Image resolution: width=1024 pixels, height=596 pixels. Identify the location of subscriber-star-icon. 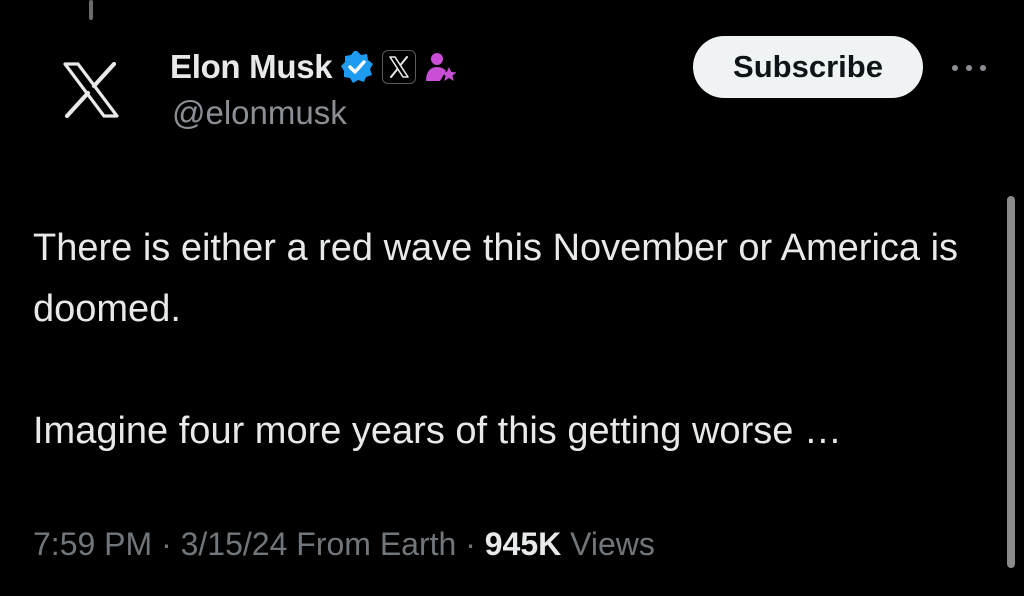
(441, 67).